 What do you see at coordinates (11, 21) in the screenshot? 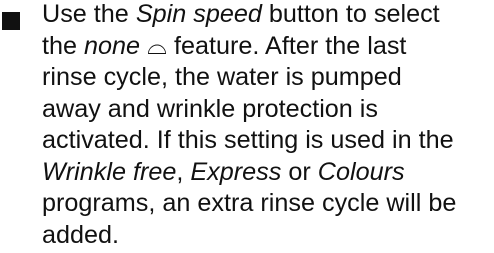
I see `bullet-square-icon` at bounding box center [11, 21].